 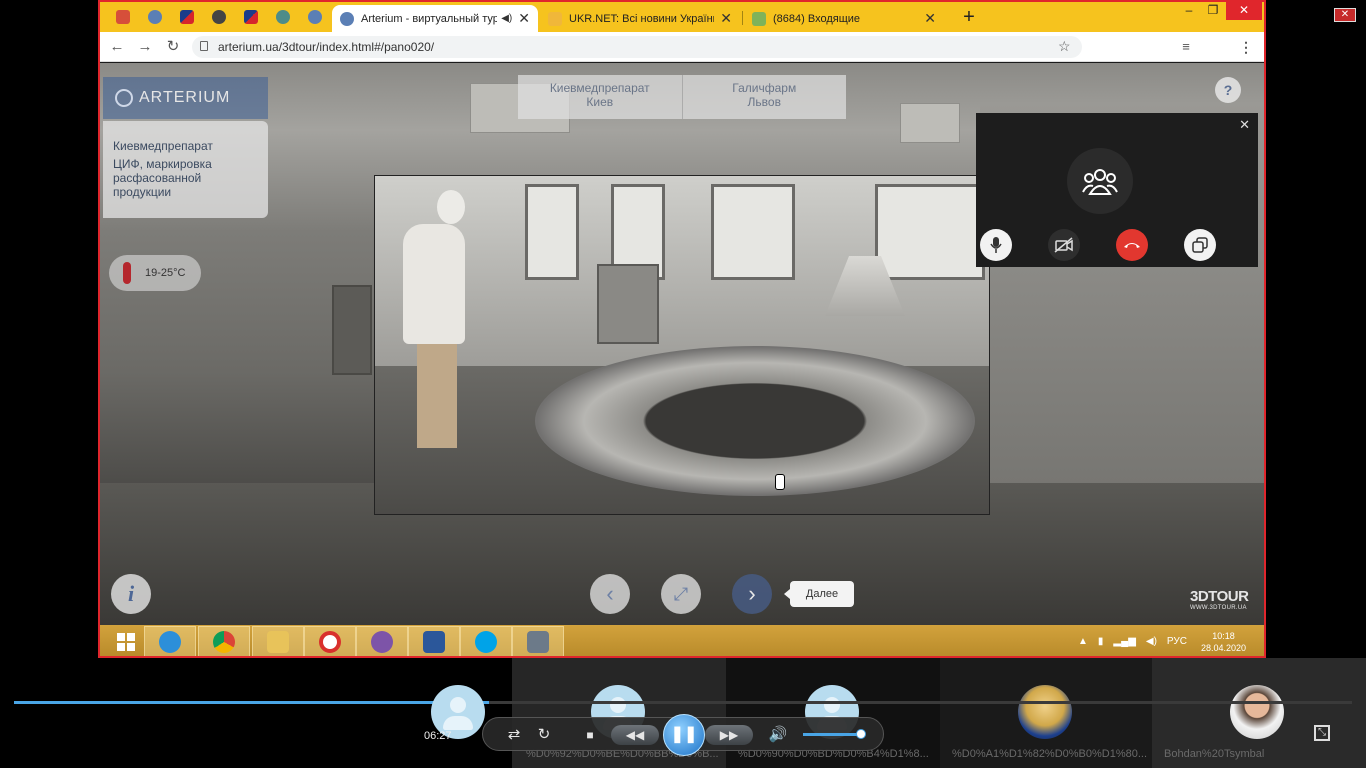 What do you see at coordinates (438, 736) in the screenshot?
I see `elapsed-time: 06:27` at bounding box center [438, 736].